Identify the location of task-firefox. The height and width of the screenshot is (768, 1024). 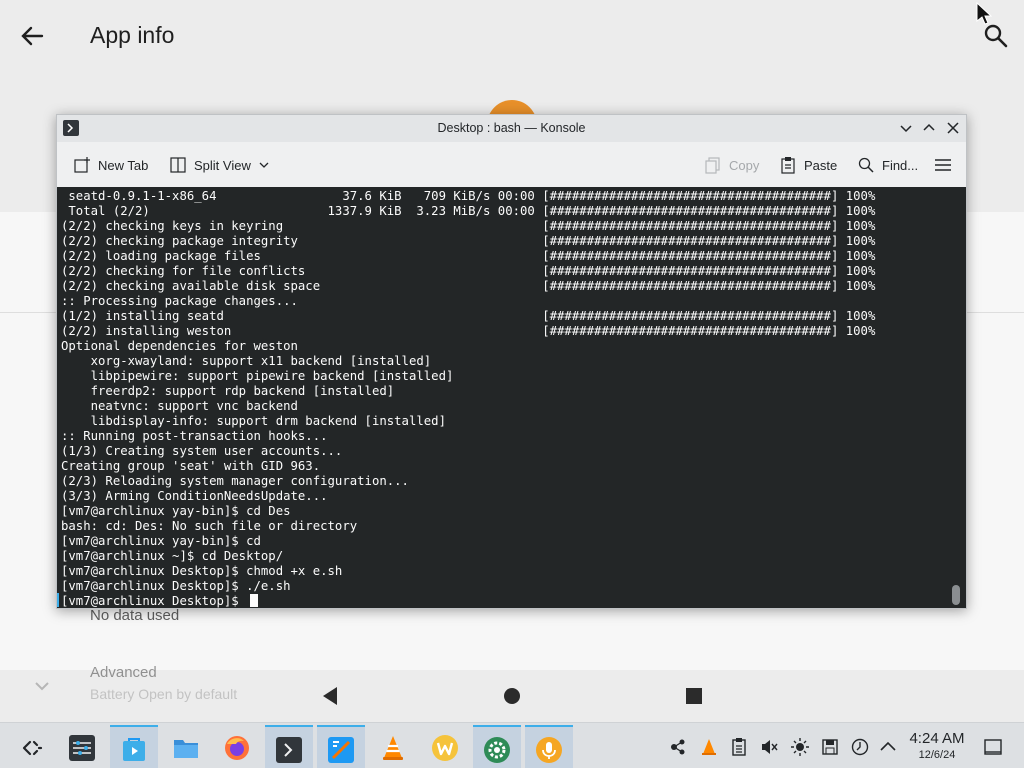
(237, 746).